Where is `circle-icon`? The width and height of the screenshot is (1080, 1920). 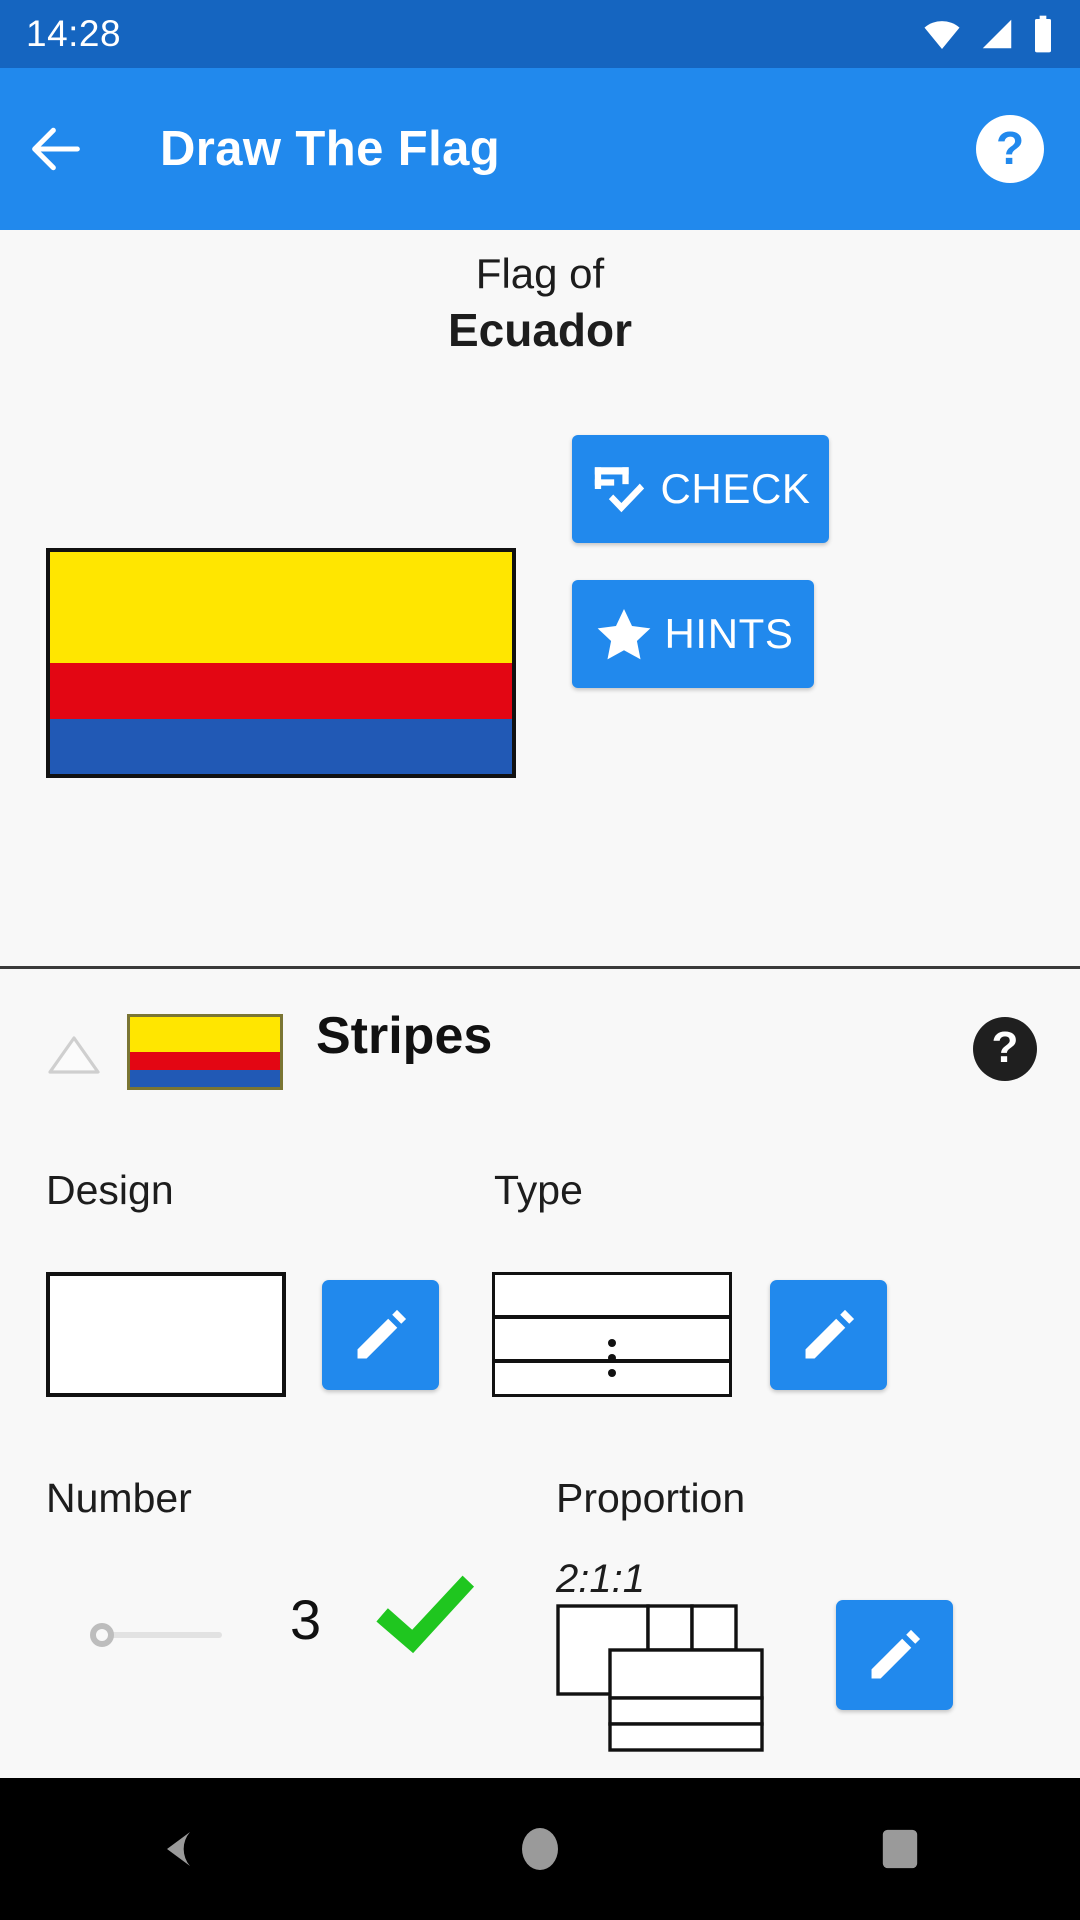 circle-icon is located at coordinates (540, 1849).